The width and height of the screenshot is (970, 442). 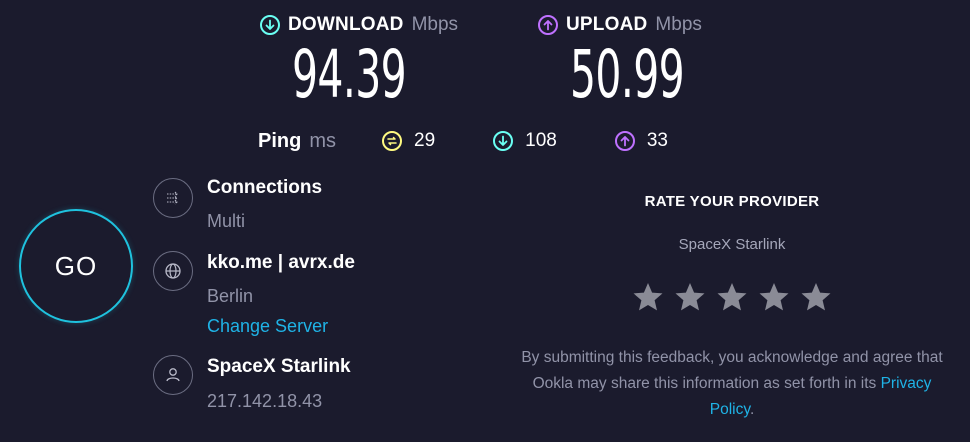 I want to click on server-title: kko.me | avrx.de, so click(x=281, y=262).